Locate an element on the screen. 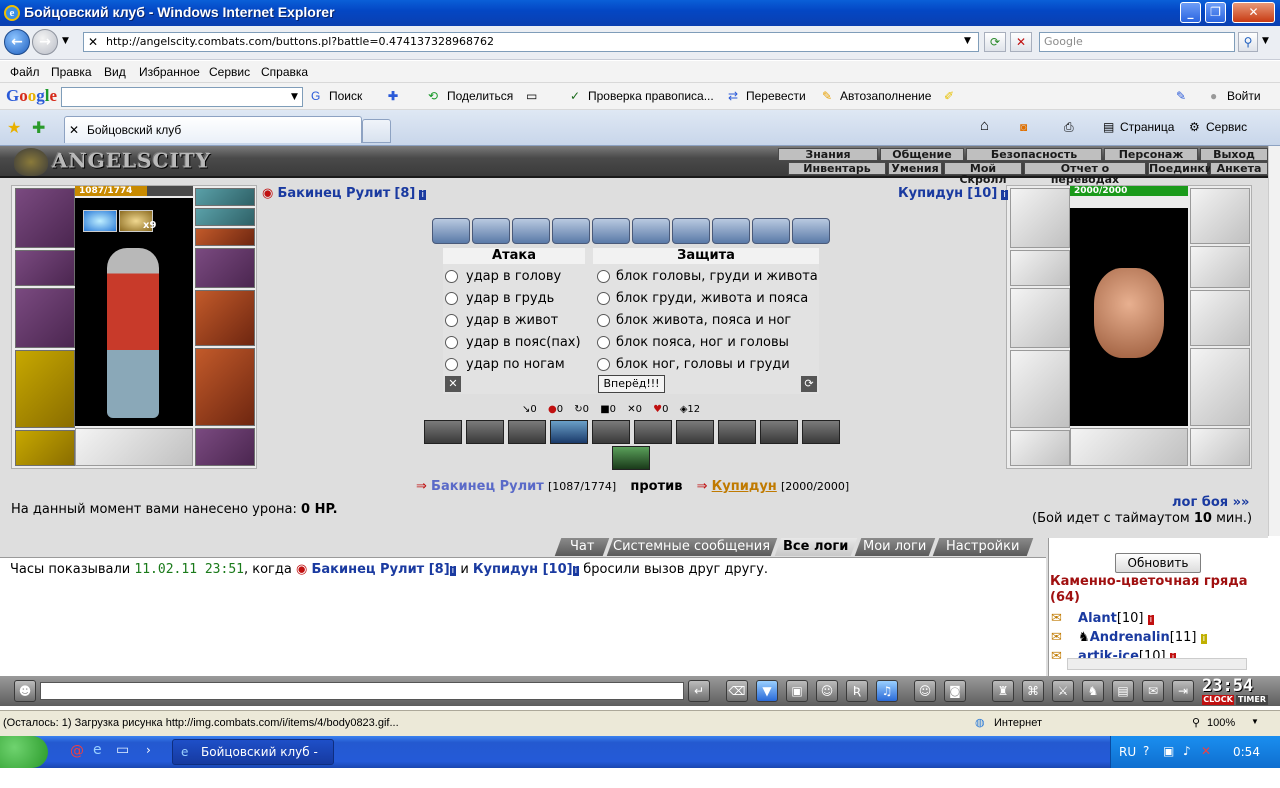 This screenshot has height=788, width=1280. history-dropdown-icon: ▼ is located at coordinates (65, 41).